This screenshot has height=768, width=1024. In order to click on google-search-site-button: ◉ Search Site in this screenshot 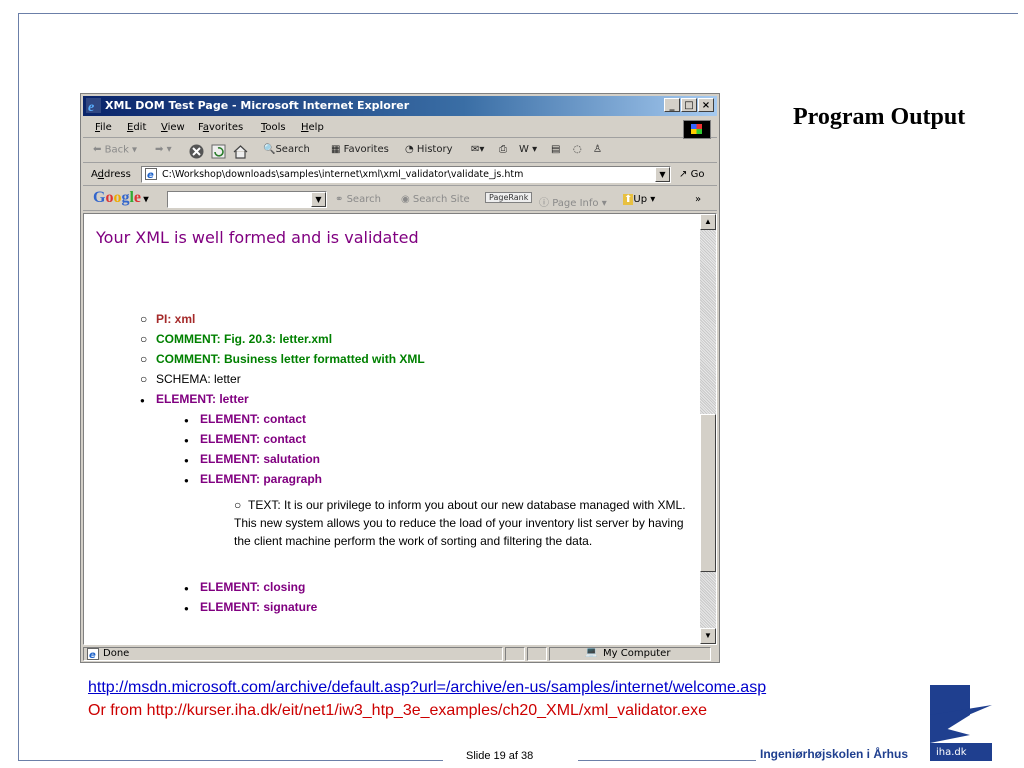, I will do `click(435, 199)`.